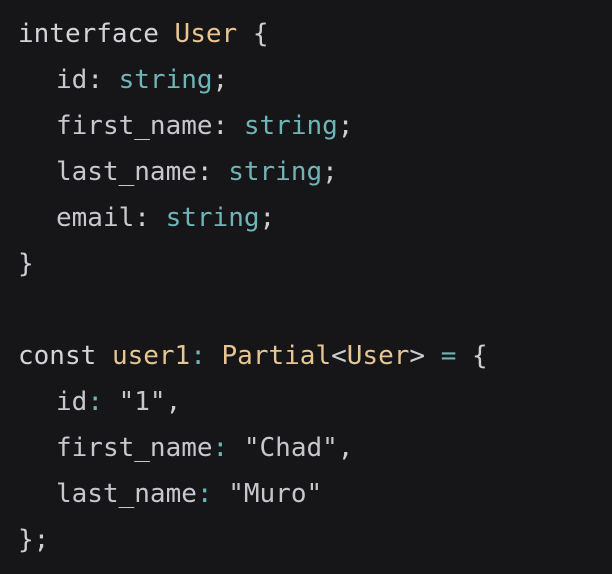 The height and width of the screenshot is (574, 612). What do you see at coordinates (72, 402) in the screenshot?
I see `property-name: id` at bounding box center [72, 402].